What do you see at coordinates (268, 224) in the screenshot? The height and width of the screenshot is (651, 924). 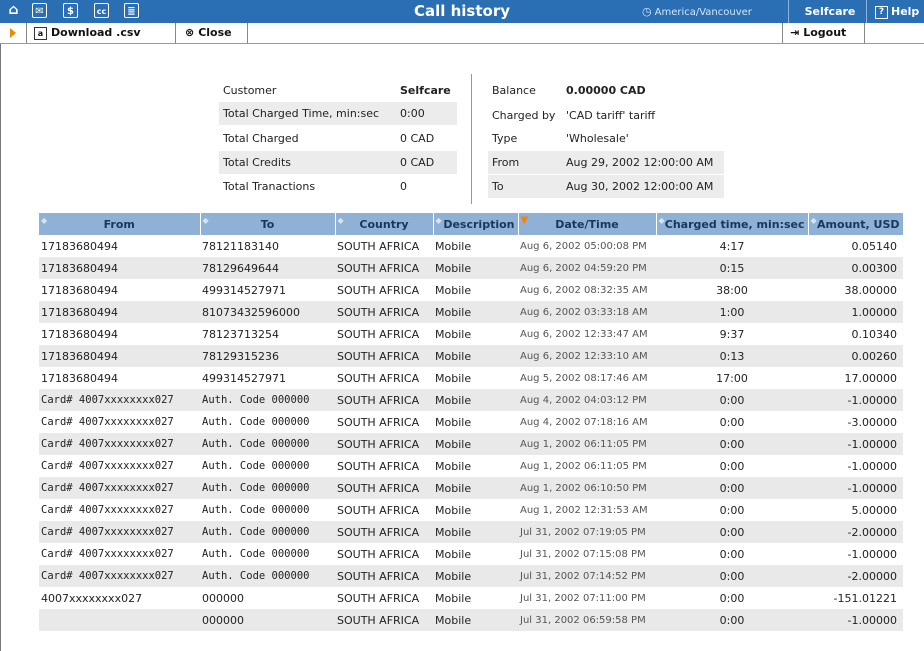 I see `column-header-to: ◆ To` at bounding box center [268, 224].